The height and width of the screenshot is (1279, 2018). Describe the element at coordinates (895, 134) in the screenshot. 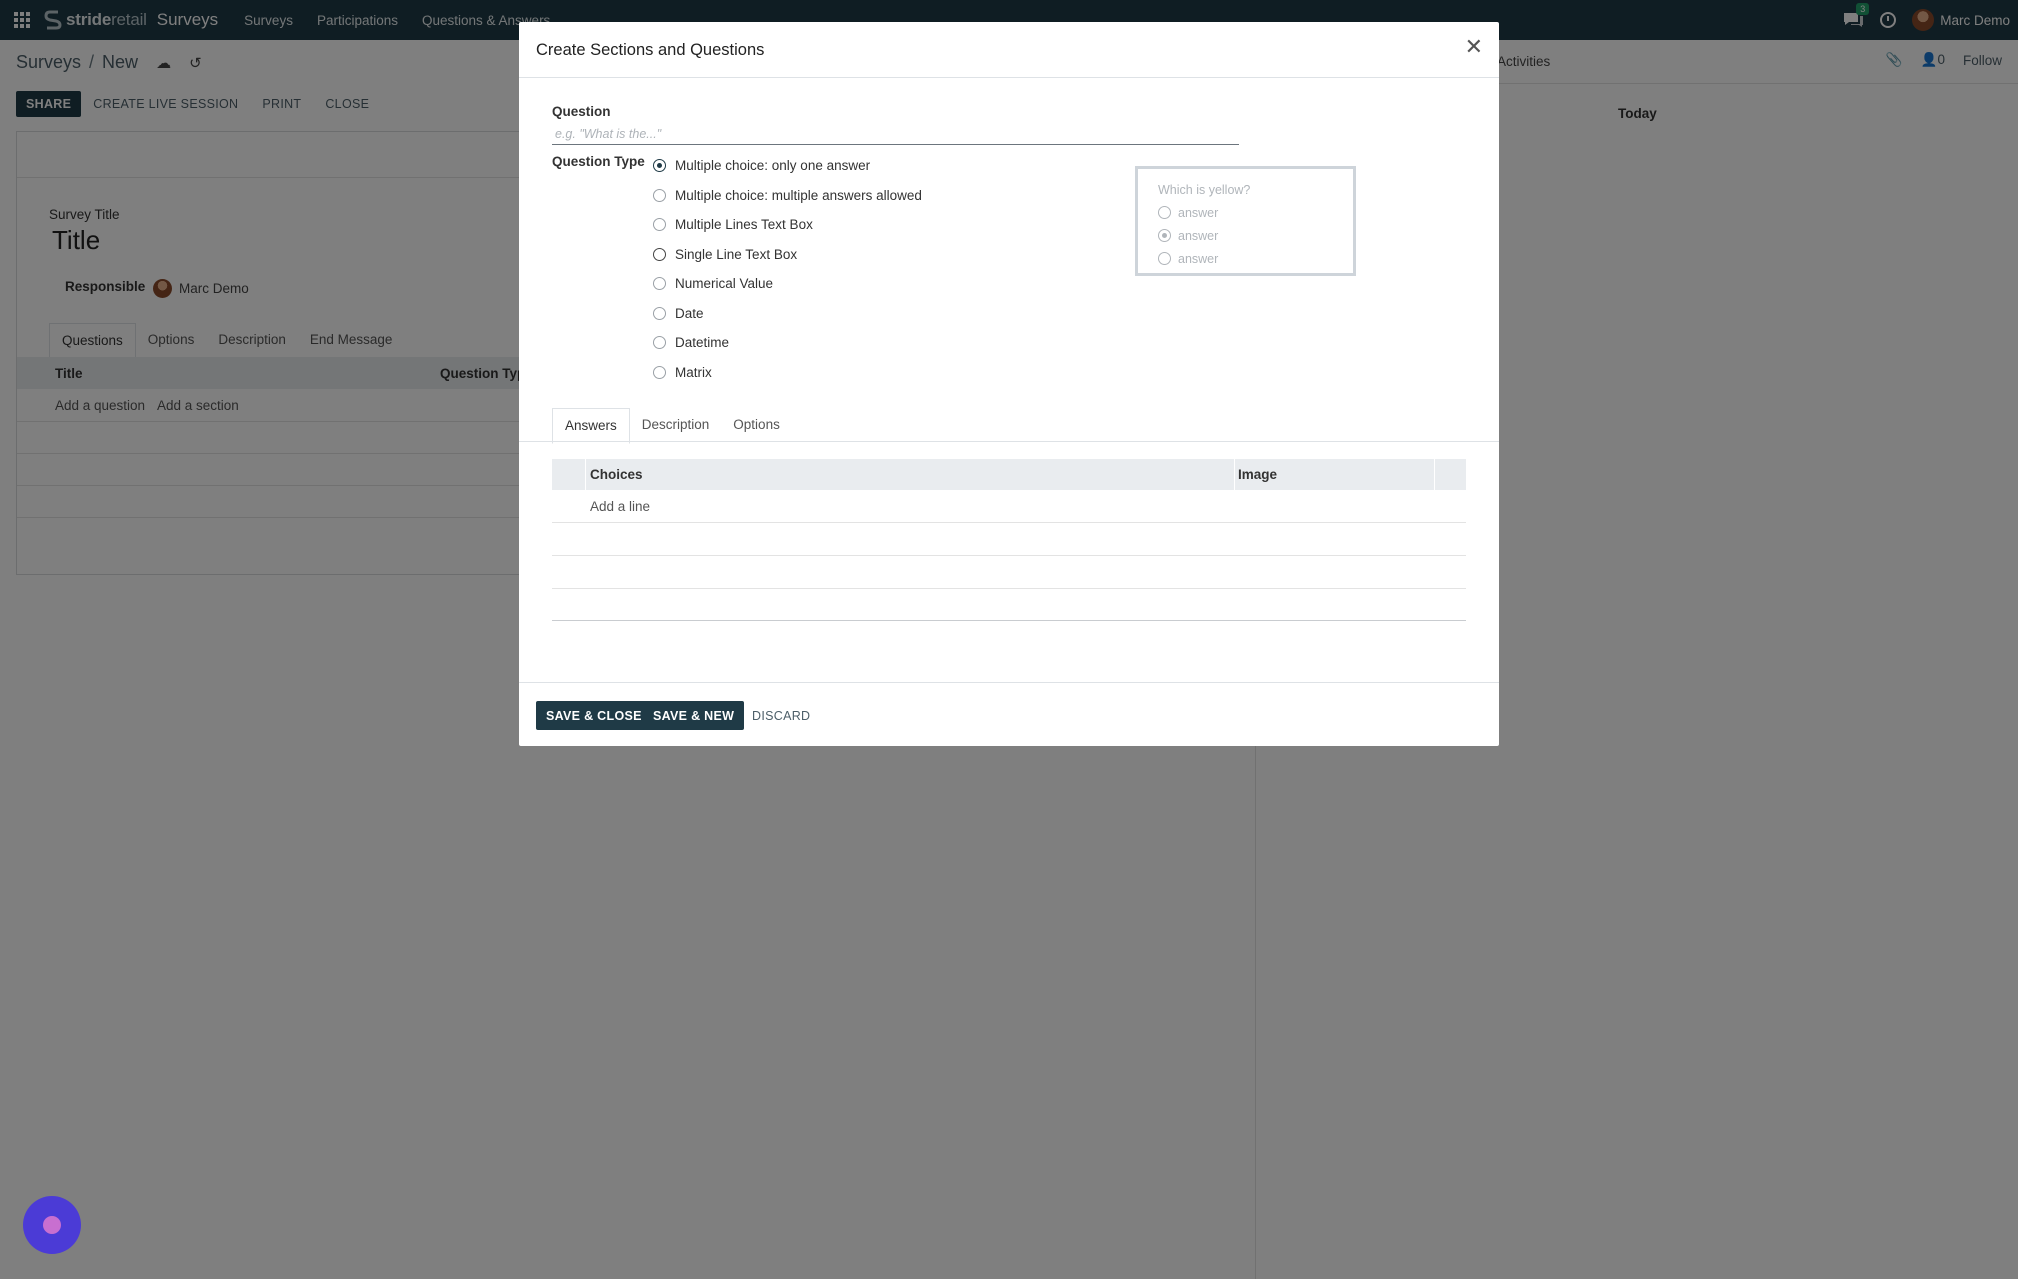

I see `question-input` at that location.